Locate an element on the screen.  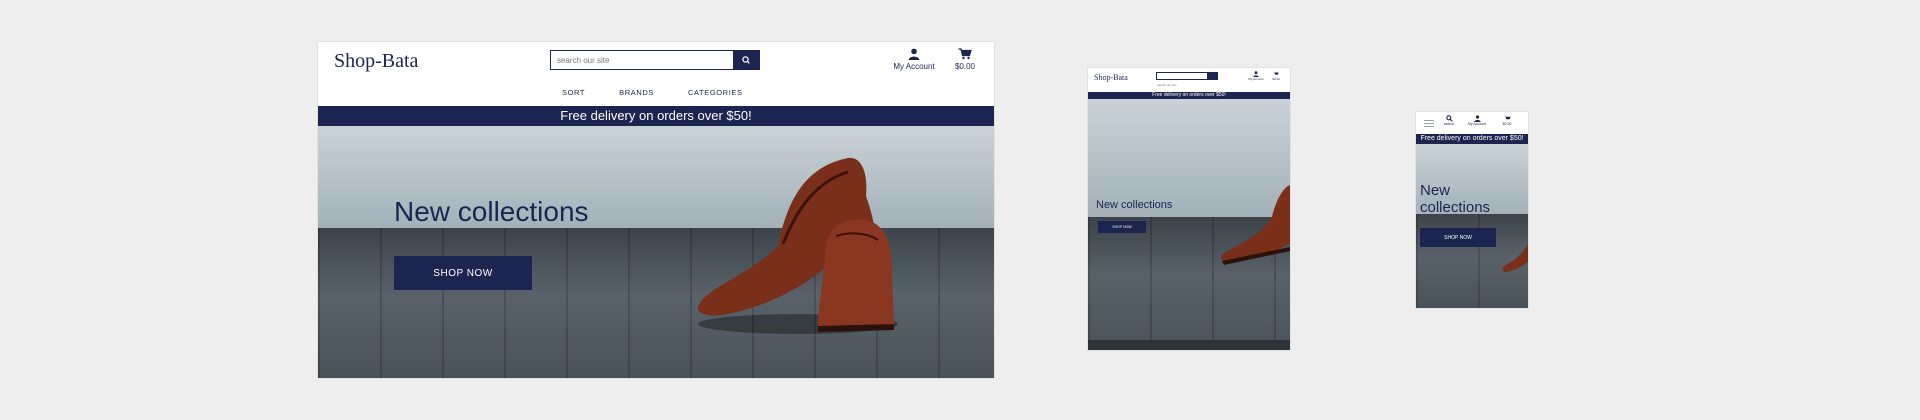
my-account-link: My Account is located at coordinates (914, 59).